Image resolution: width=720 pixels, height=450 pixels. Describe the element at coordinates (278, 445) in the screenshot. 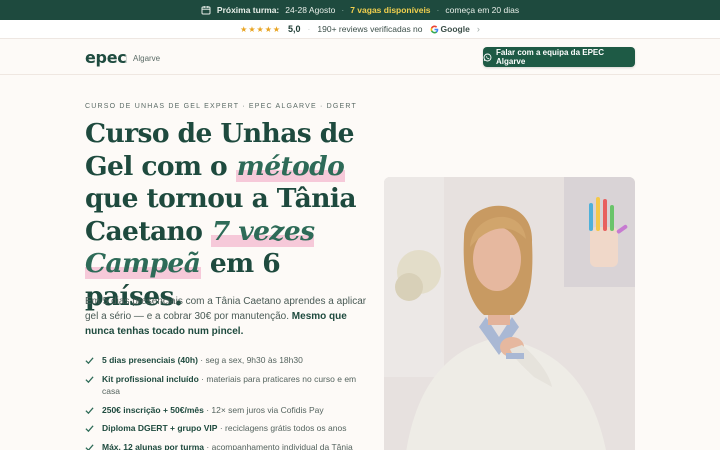

I see `feature-detail: · acompanhamento individual da Tânia` at that location.